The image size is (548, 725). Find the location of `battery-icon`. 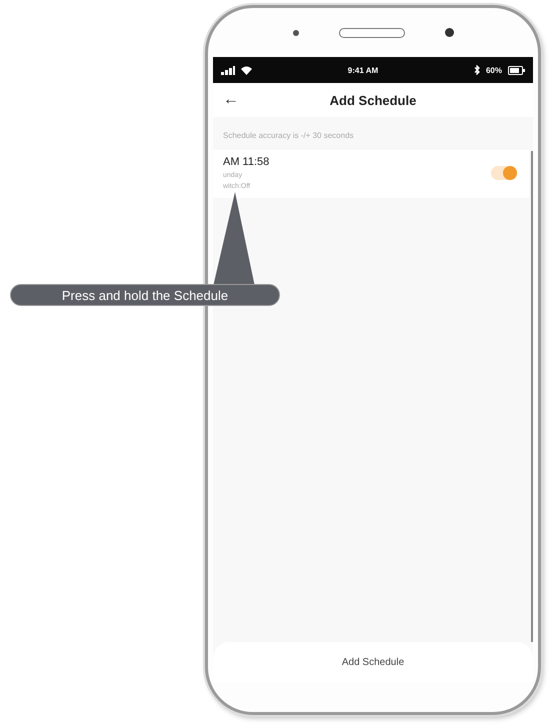

battery-icon is located at coordinates (516, 70).